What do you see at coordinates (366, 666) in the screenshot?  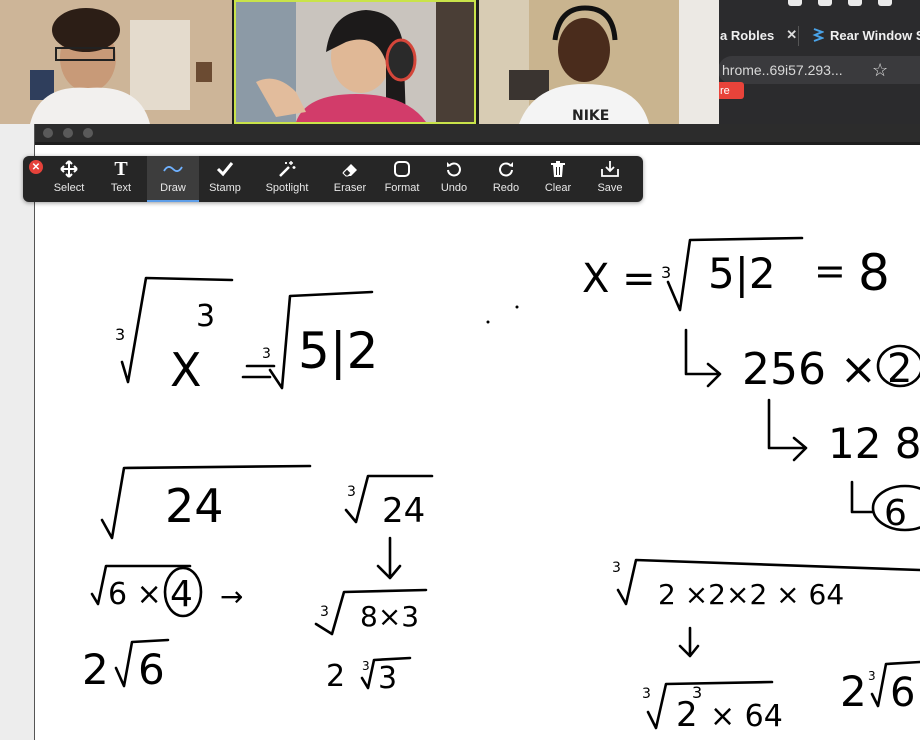 I see `two-cbrt3-index: 3` at bounding box center [366, 666].